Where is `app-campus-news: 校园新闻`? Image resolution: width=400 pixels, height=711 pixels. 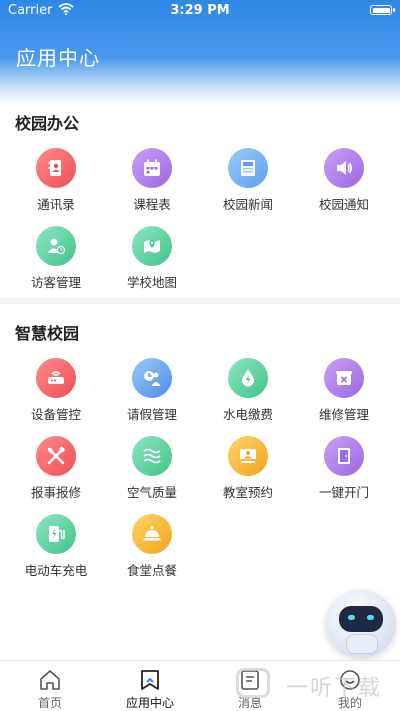
app-campus-news: 校园新闻 is located at coordinates (248, 184).